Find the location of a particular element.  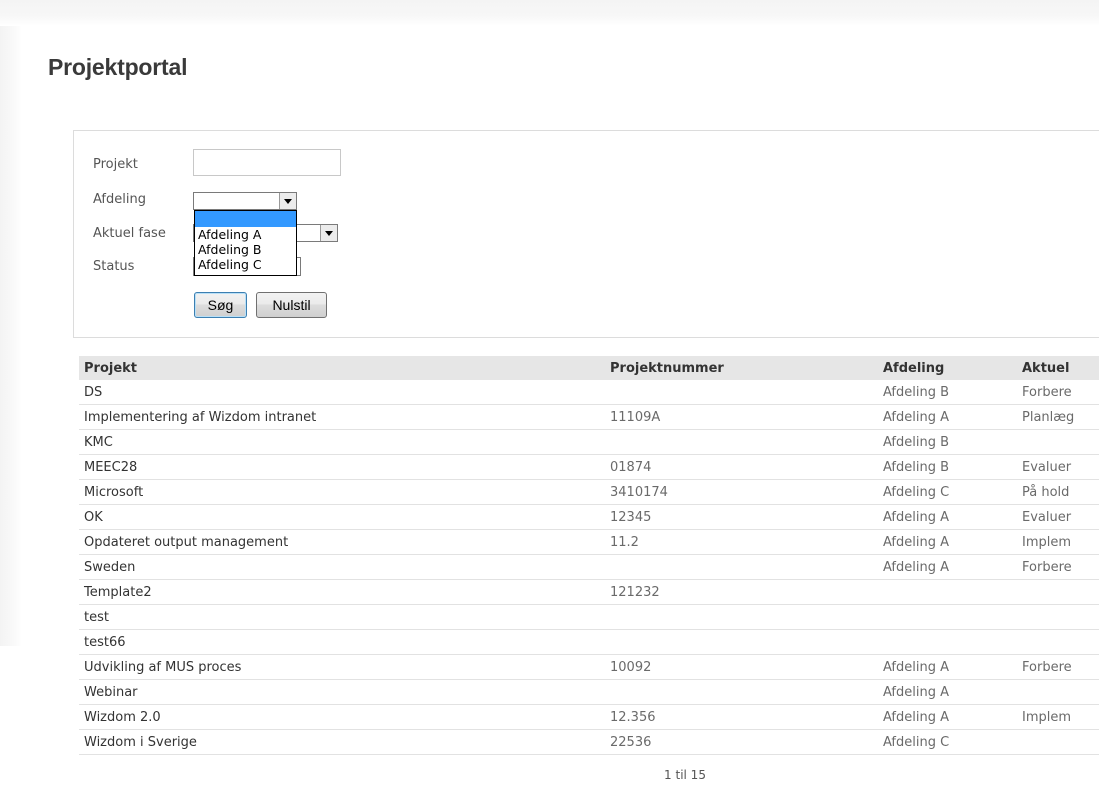

project-input is located at coordinates (267, 162).